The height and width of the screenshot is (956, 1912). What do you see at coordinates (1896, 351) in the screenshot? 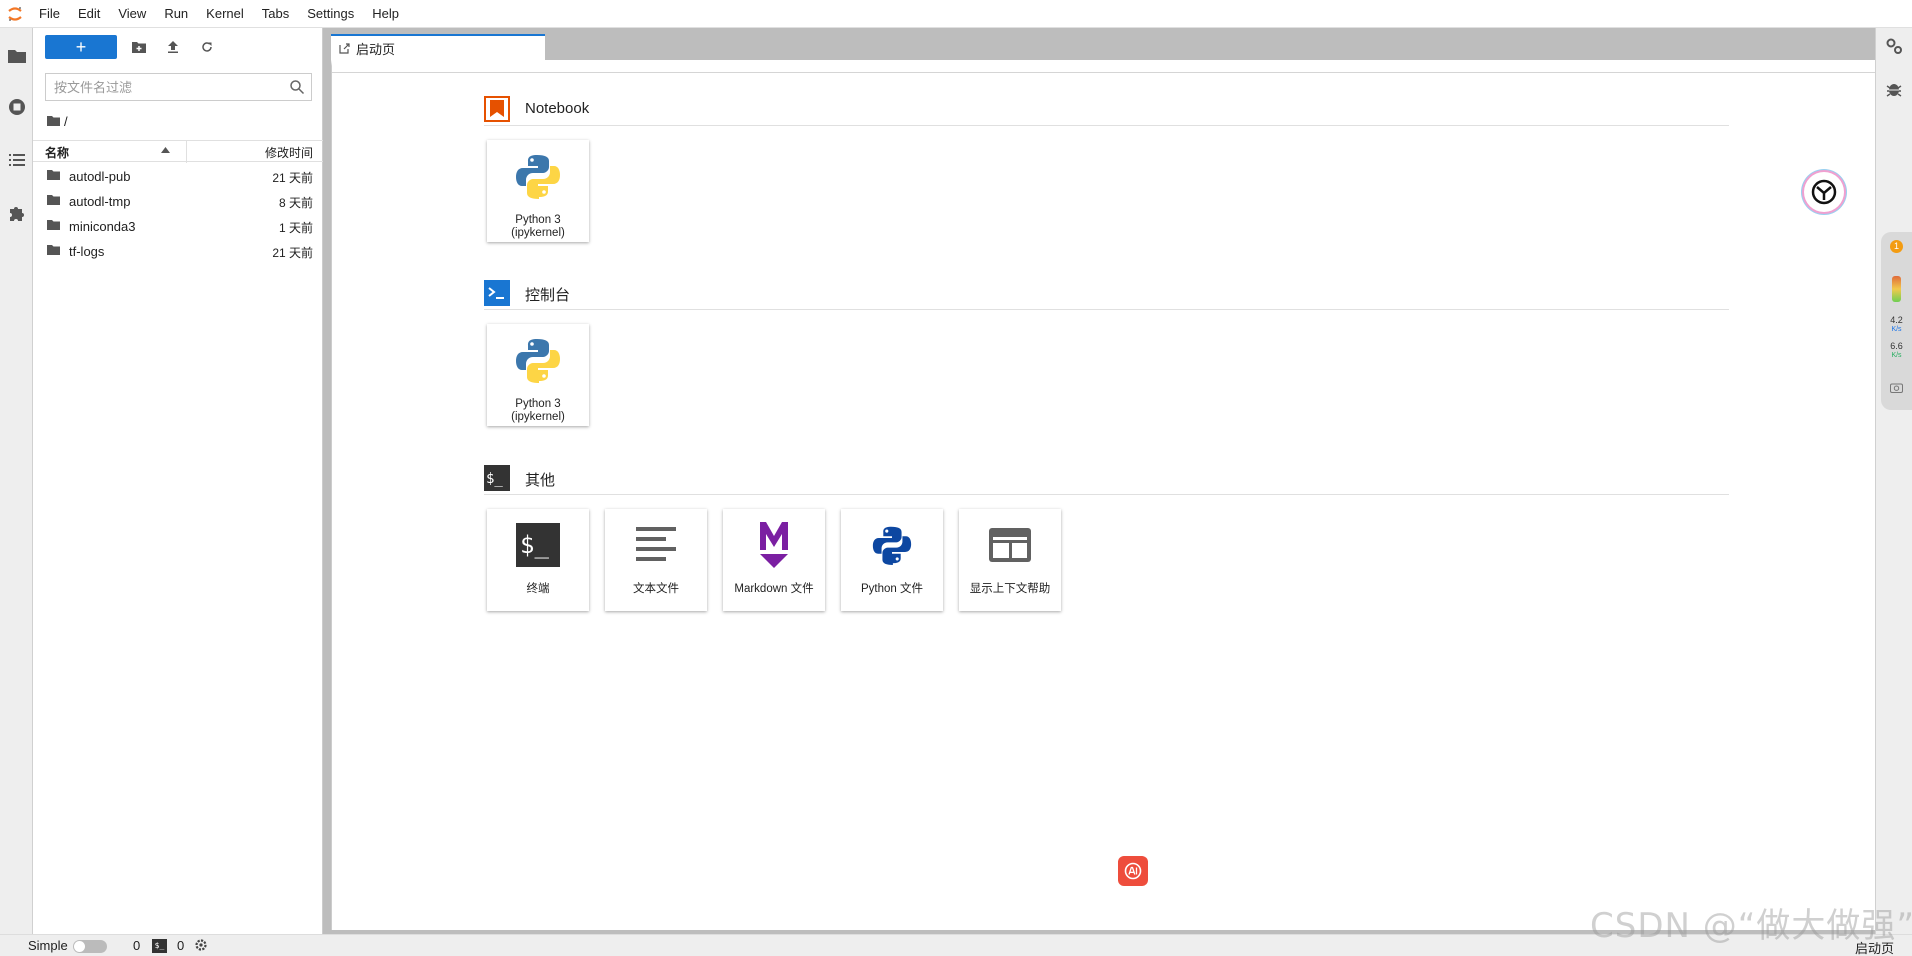
I see `download-speed: 6.6 K/s` at bounding box center [1896, 351].